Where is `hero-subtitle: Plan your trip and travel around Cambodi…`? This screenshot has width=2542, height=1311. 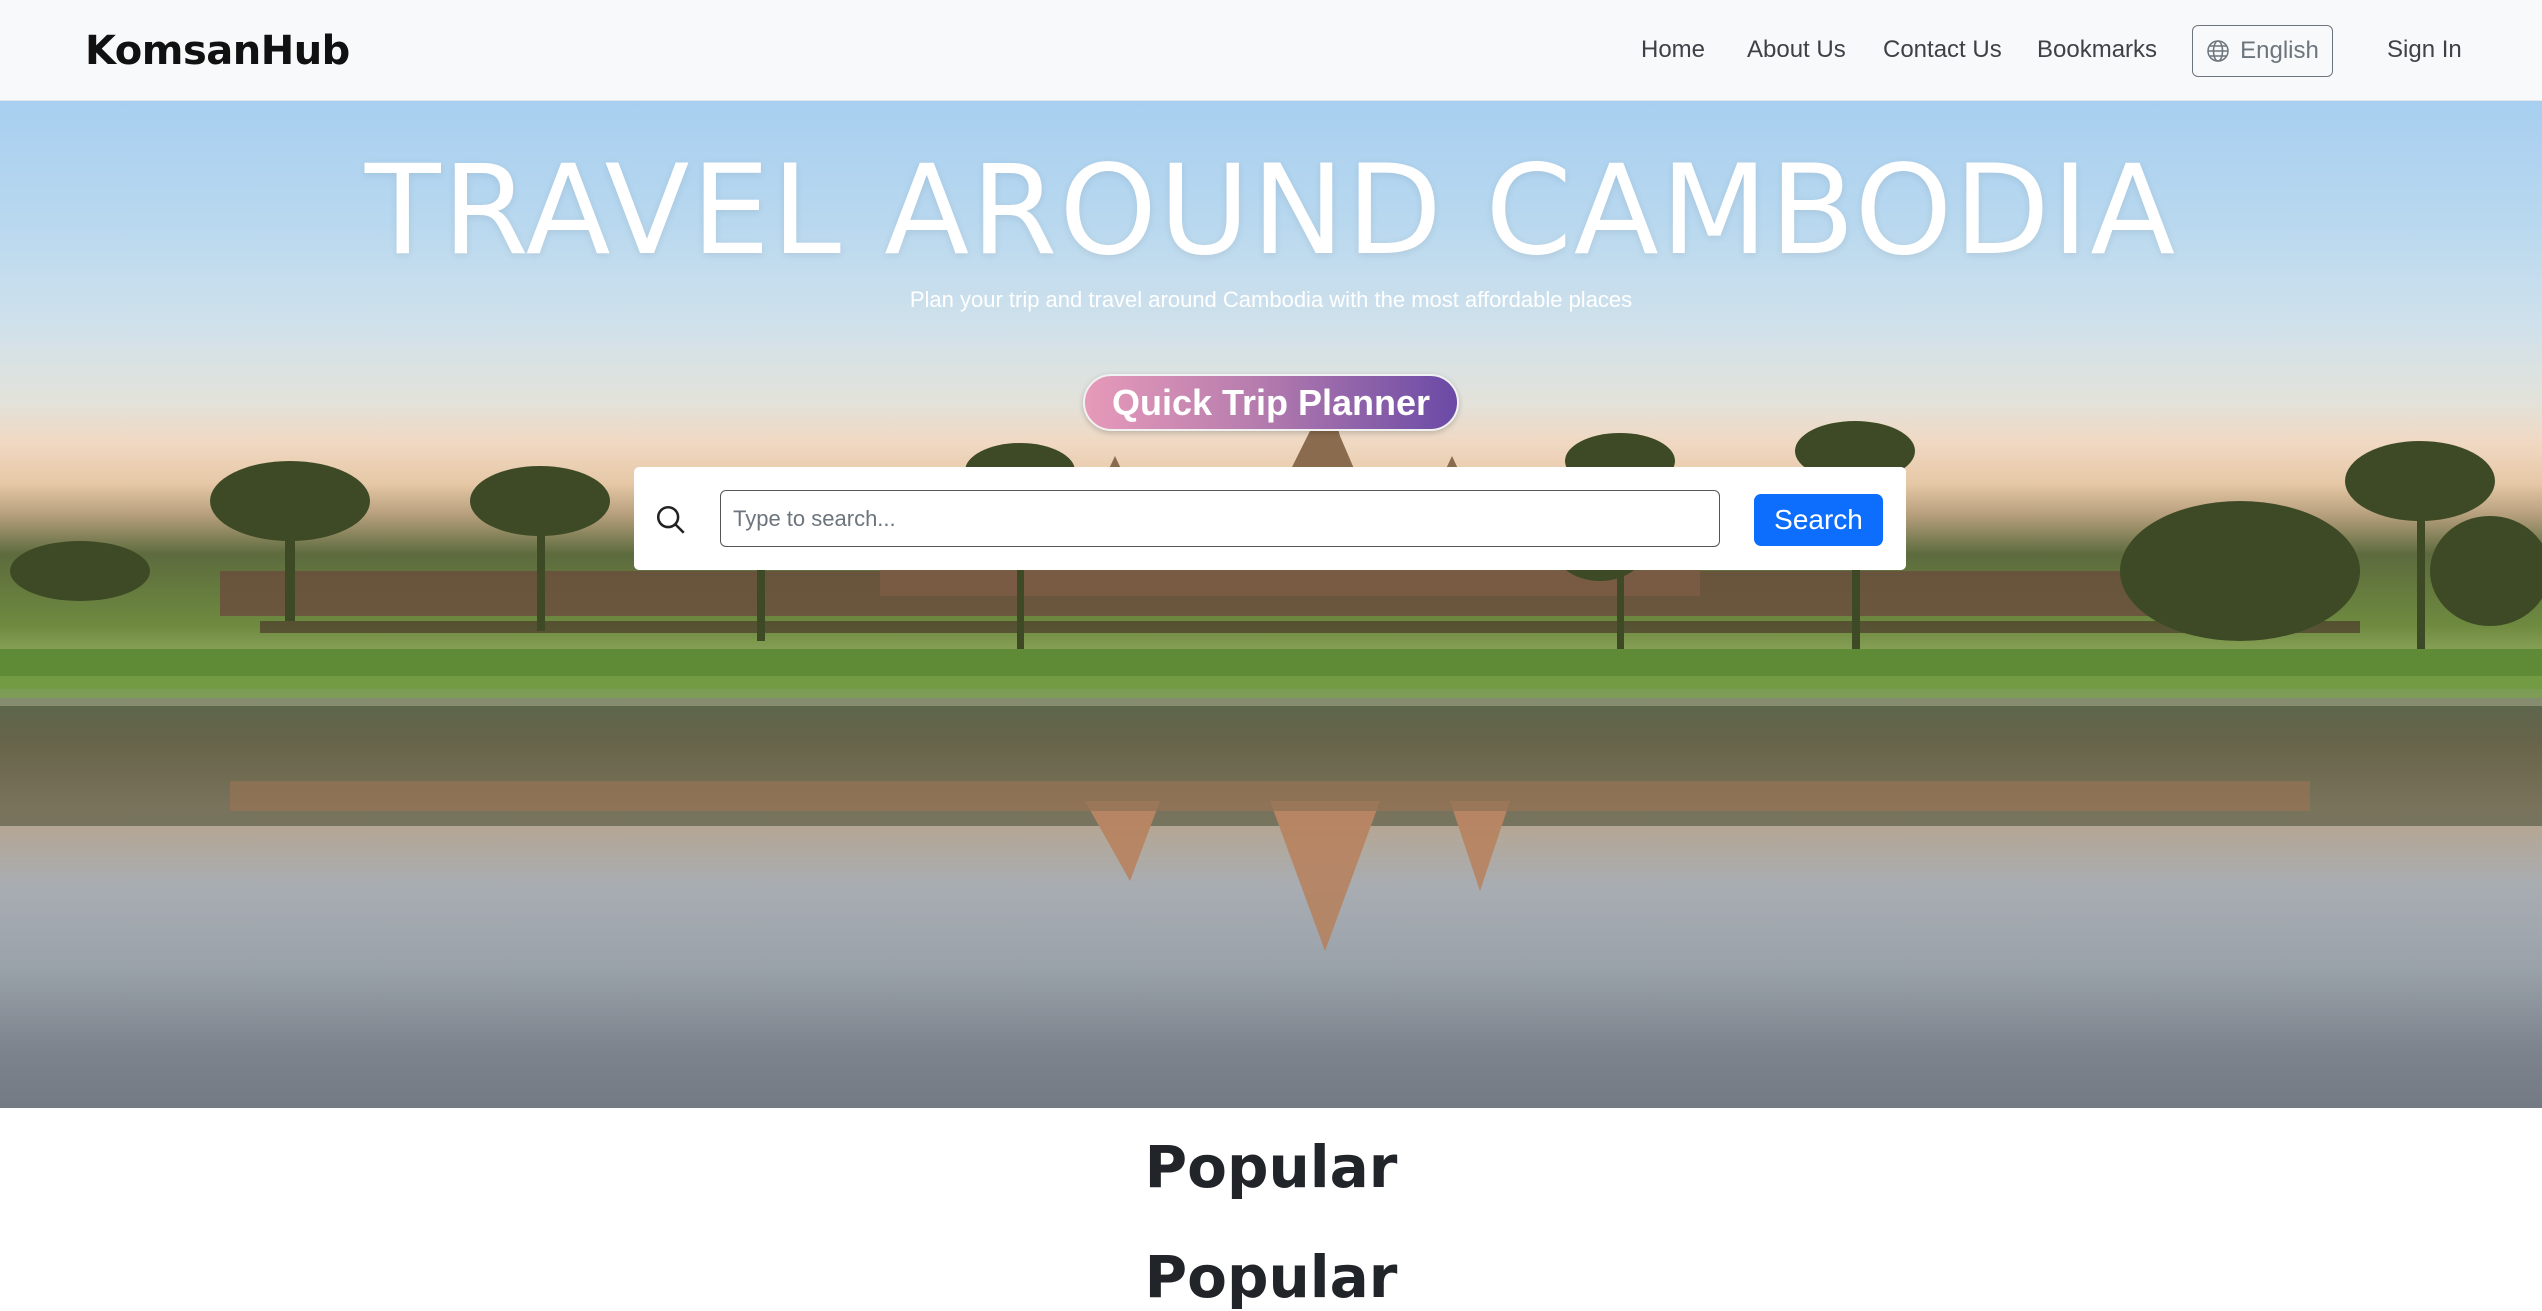
hero-subtitle: Plan your trip and travel around Cambodi… is located at coordinates (1271, 299).